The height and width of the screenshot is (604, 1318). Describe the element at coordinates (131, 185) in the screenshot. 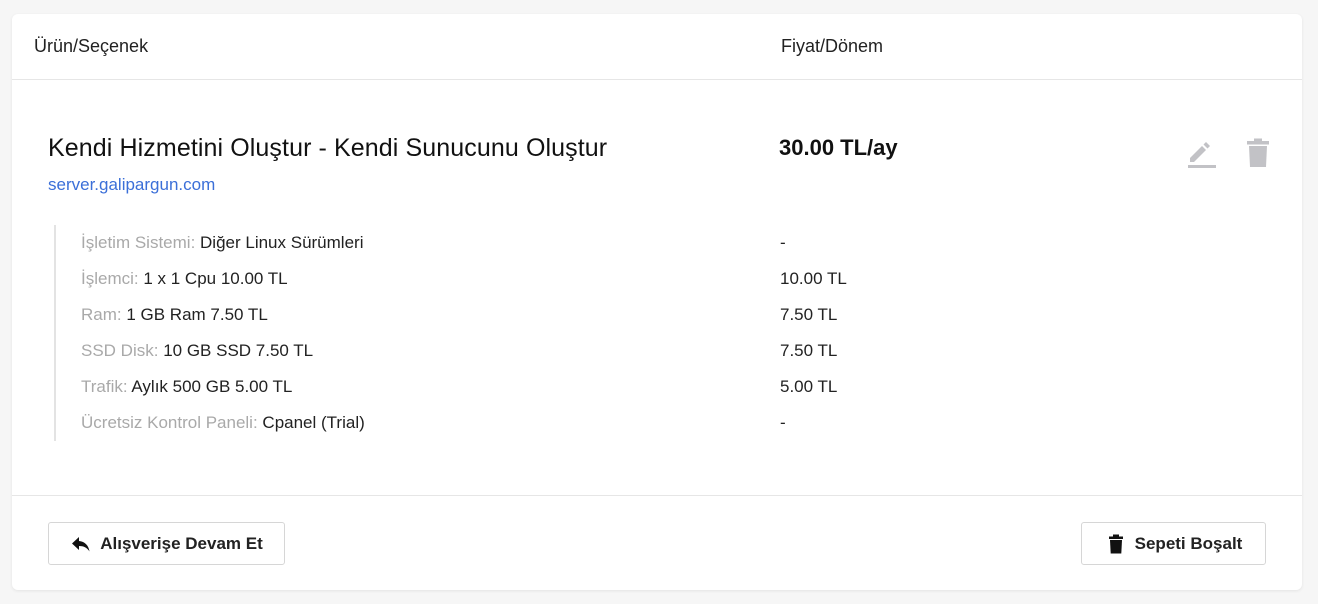

I see `product-domain-link: server.galipargun.com` at that location.